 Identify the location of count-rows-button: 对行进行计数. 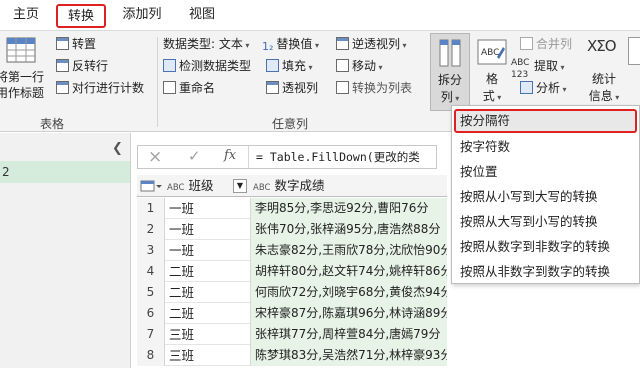
(100, 88).